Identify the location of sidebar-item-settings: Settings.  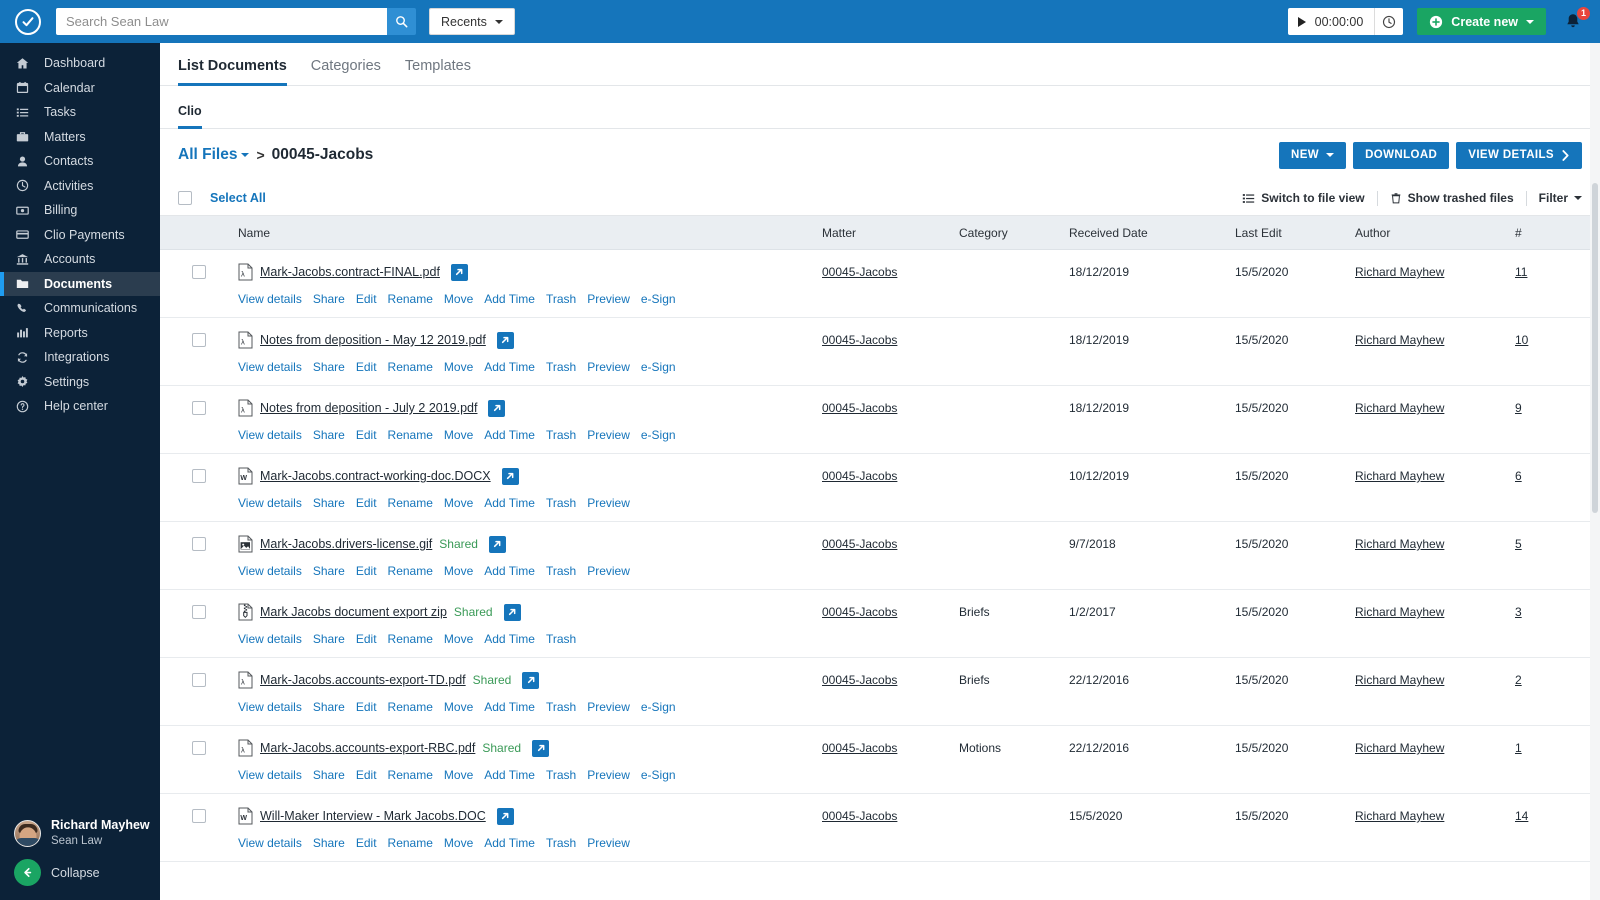
(80, 382).